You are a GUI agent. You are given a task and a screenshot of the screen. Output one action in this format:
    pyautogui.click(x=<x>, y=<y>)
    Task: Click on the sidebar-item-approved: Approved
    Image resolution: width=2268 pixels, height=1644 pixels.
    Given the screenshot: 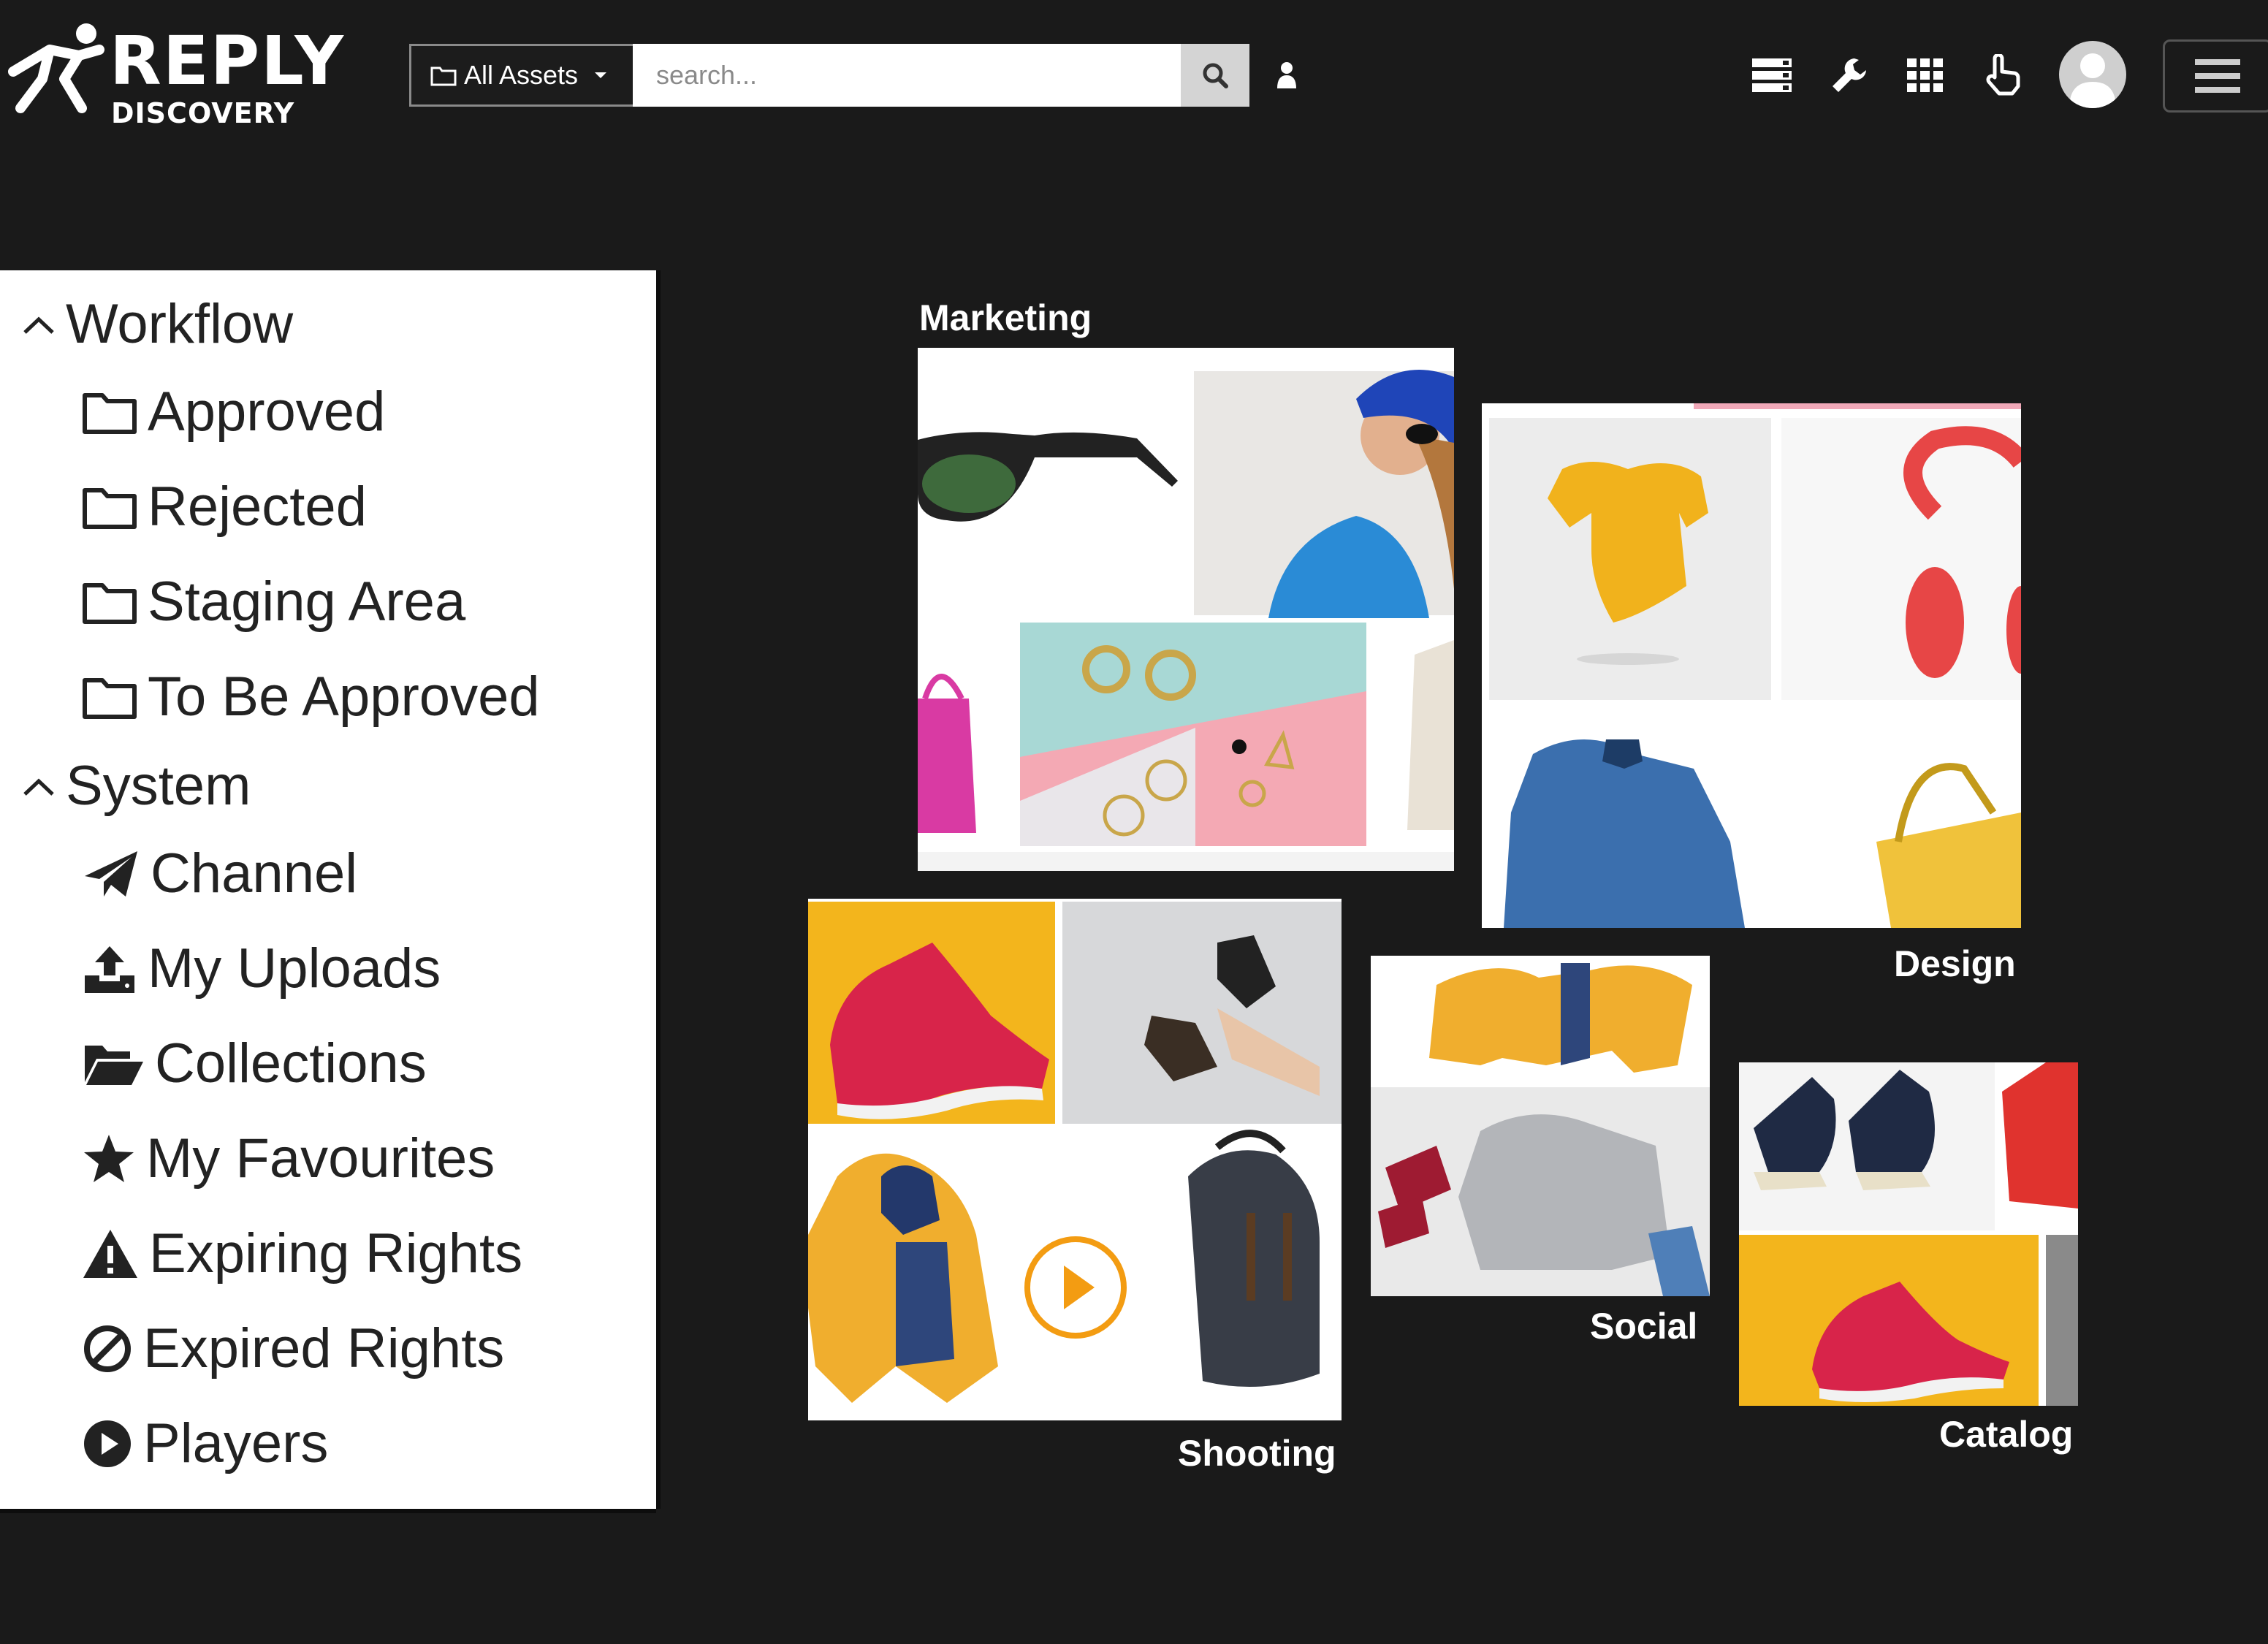 What is the action you would take?
    pyautogui.click(x=233, y=412)
    